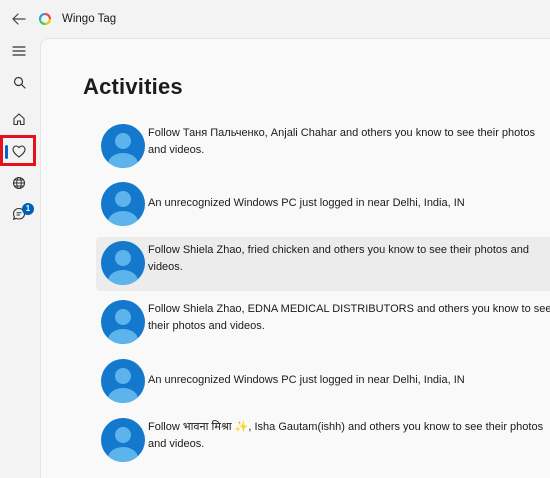 The image size is (550, 478). Describe the element at coordinates (133, 86) in the screenshot. I see `page-title: Activities` at that location.